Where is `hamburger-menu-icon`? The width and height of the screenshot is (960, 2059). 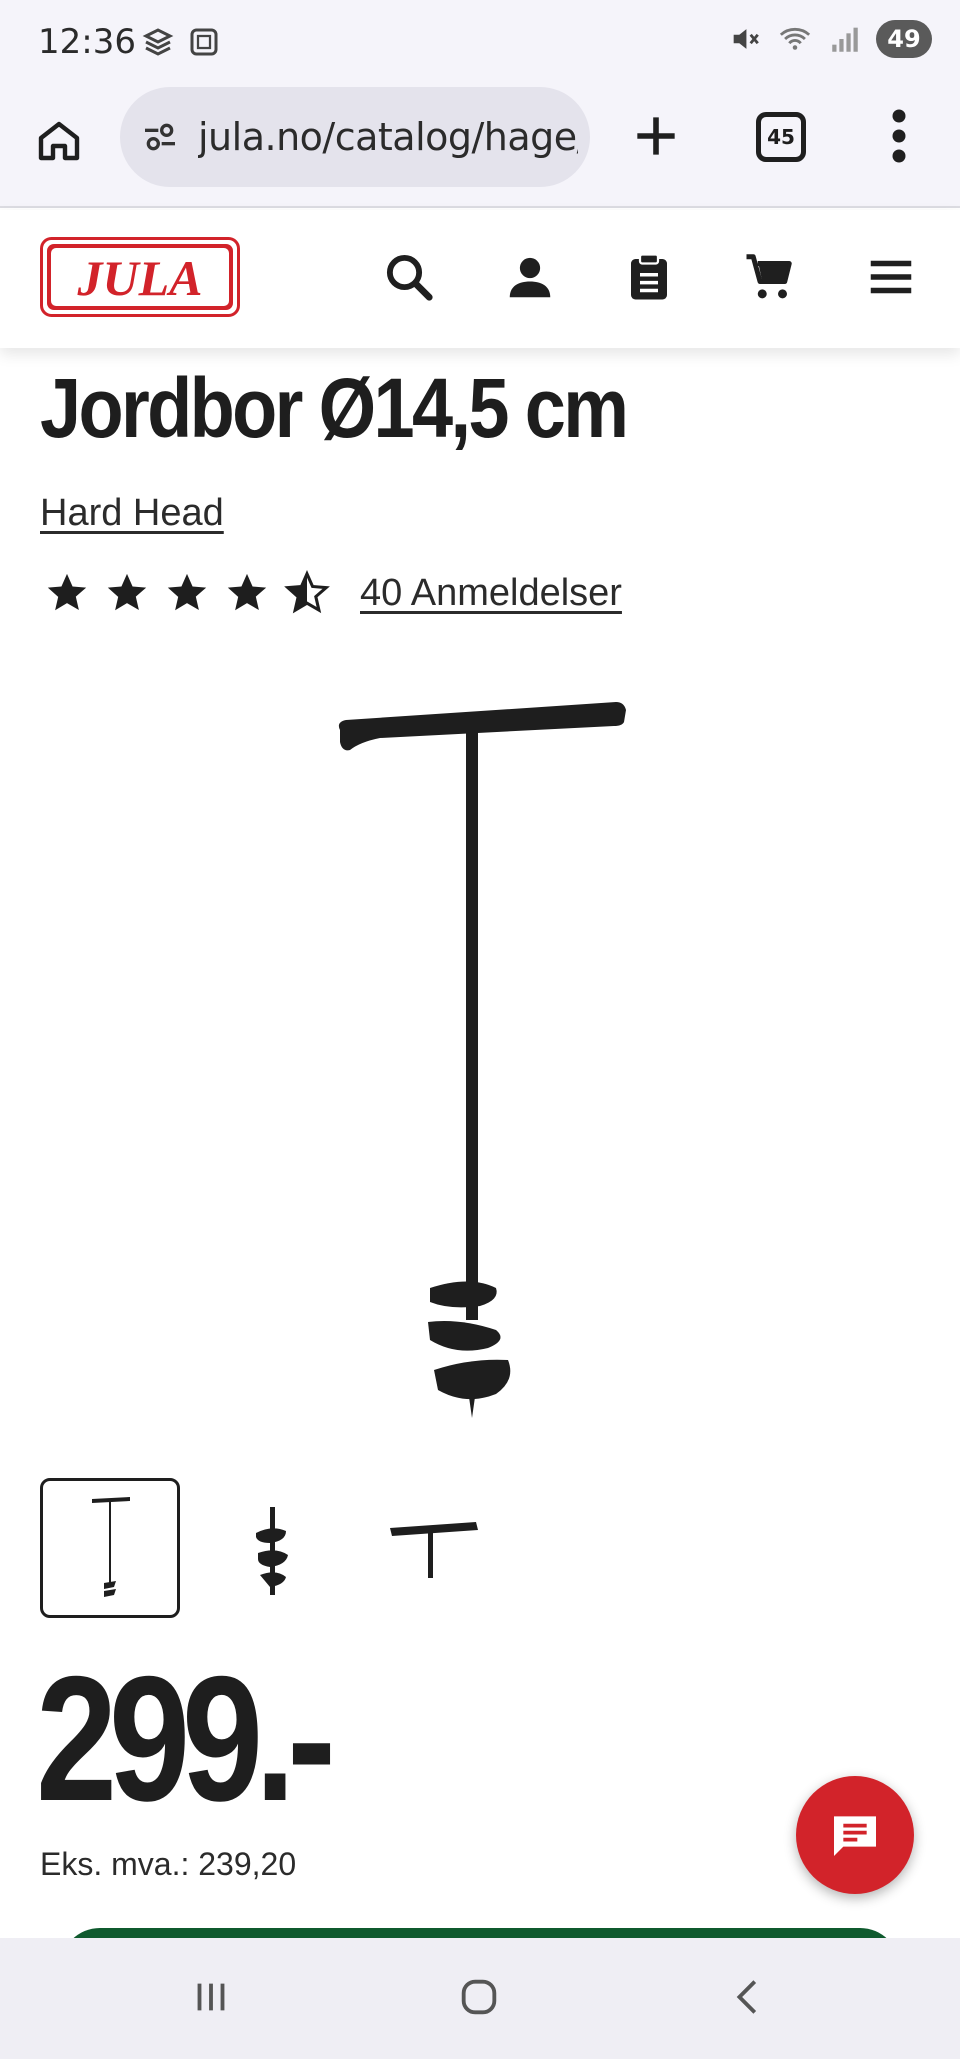 hamburger-menu-icon is located at coordinates (891, 277).